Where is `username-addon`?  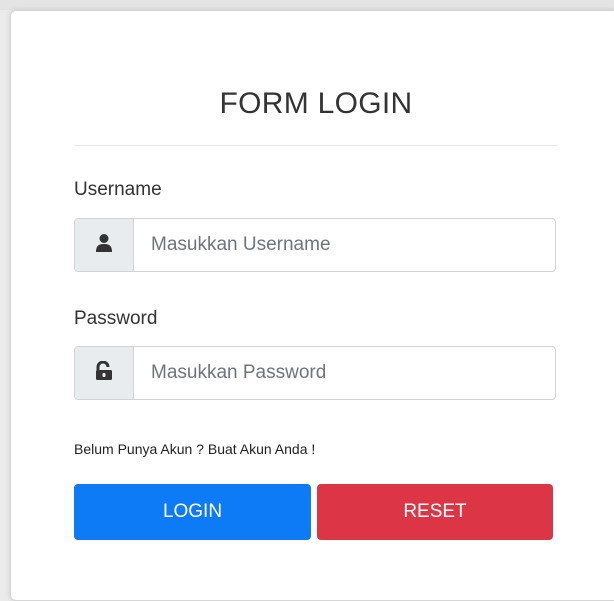
username-addon is located at coordinates (104, 245).